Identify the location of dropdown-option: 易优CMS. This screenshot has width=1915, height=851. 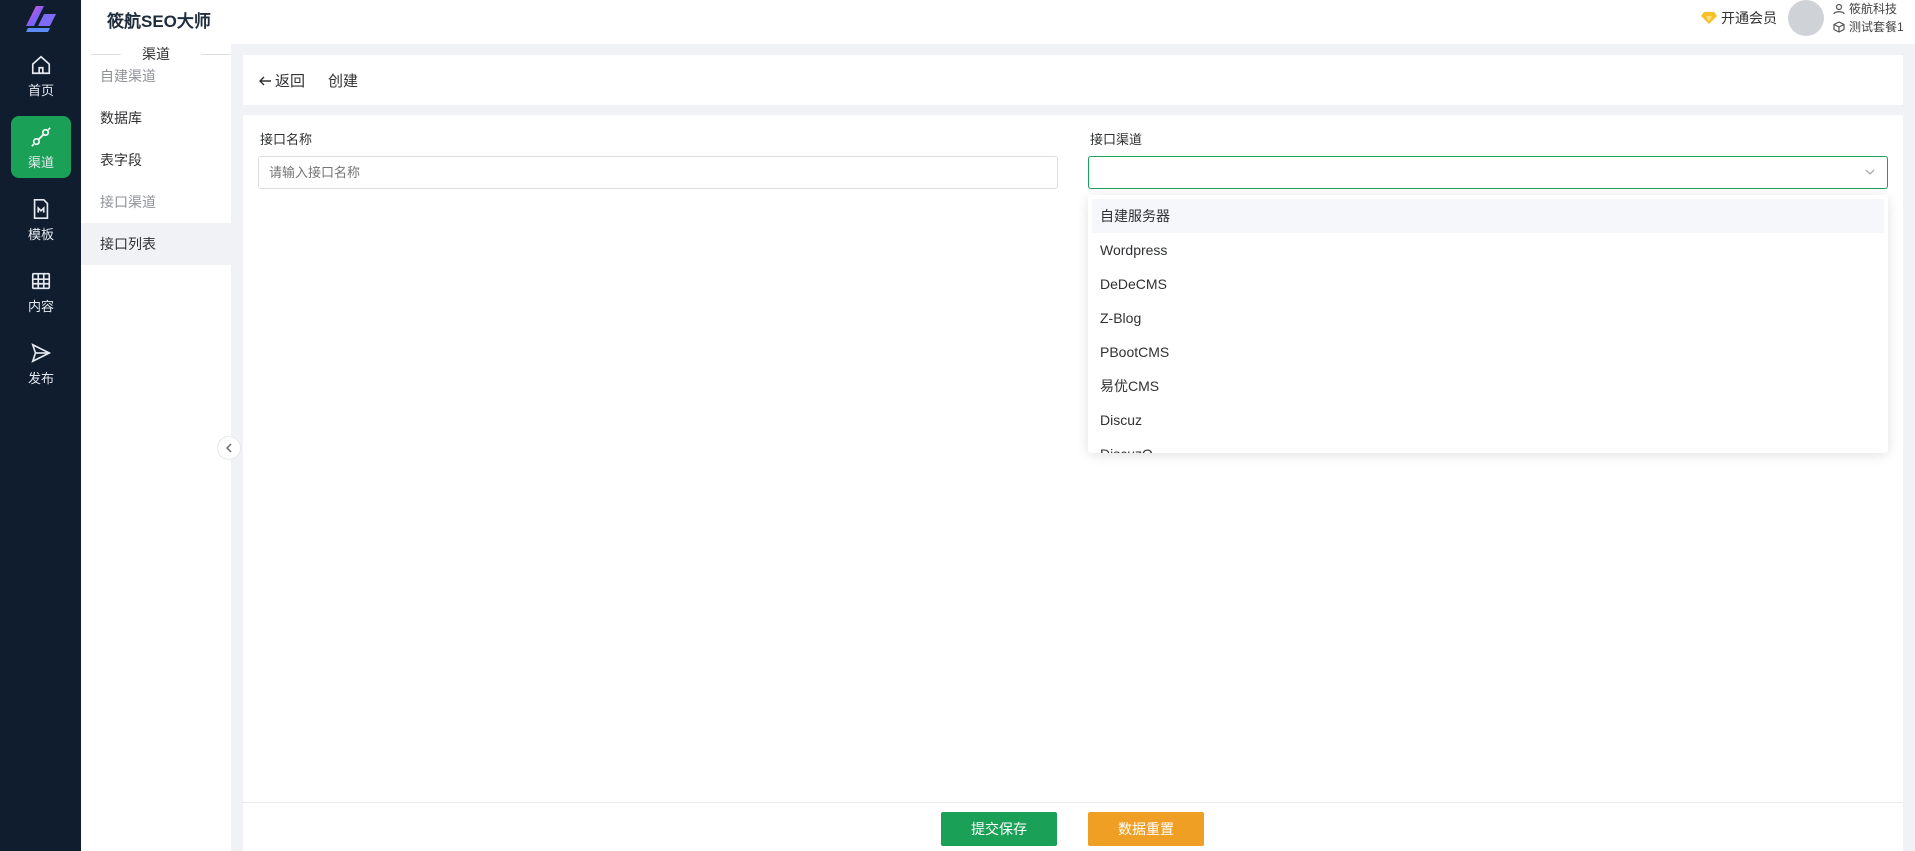
(1488, 386).